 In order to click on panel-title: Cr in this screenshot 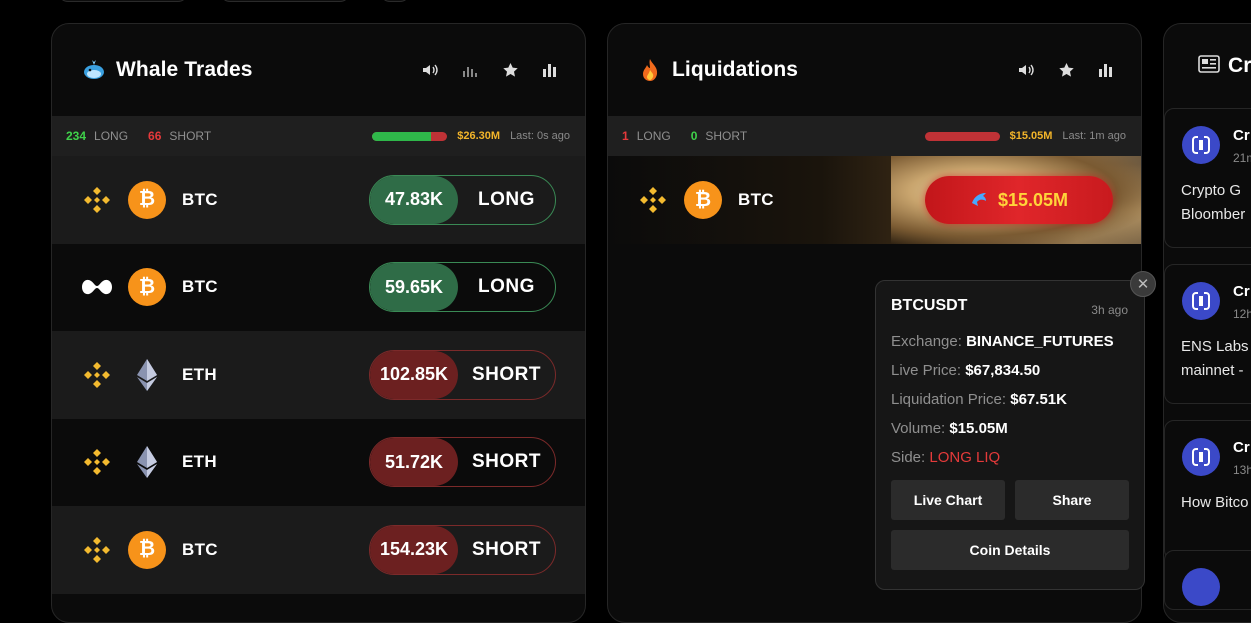, I will do `click(1239, 65)`.